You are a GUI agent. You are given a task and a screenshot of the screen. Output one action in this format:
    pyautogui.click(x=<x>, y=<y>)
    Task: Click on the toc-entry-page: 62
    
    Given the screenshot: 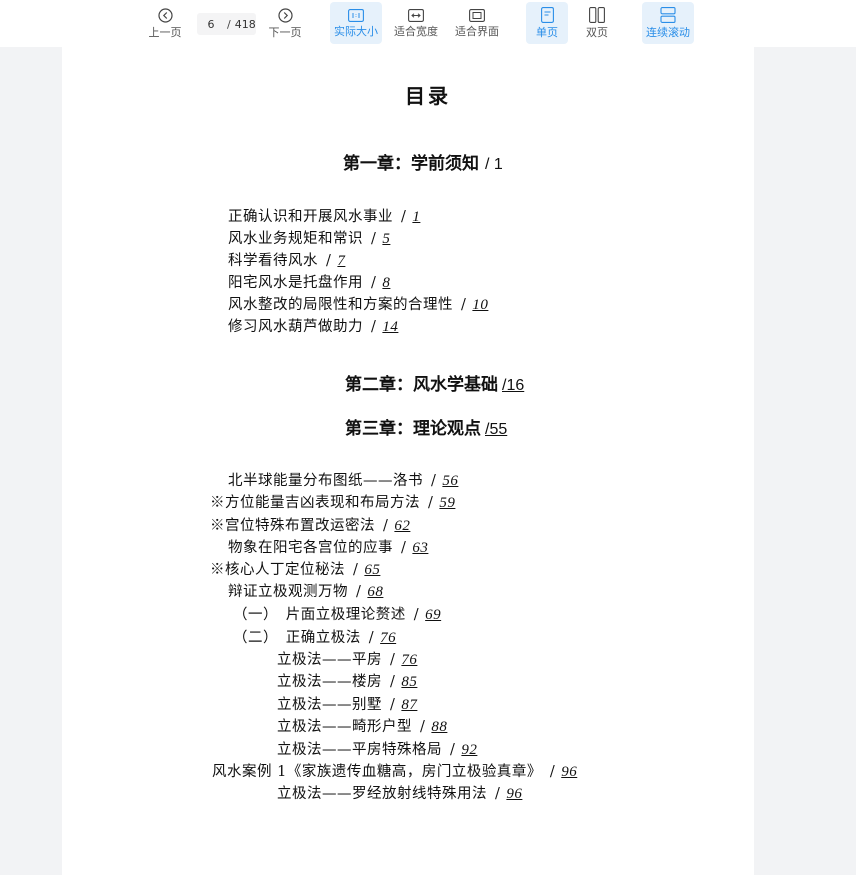 What is the action you would take?
    pyautogui.click(x=402, y=526)
    